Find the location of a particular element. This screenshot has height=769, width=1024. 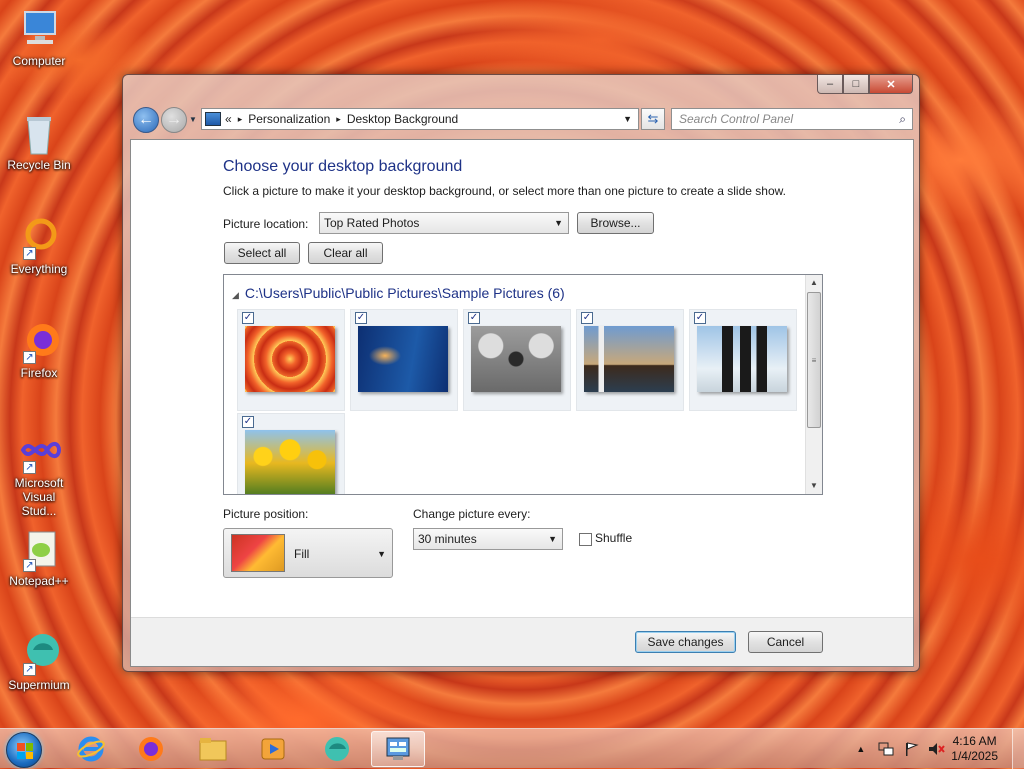

gallery-scrollbar: ▲ ≡ ▼ is located at coordinates (813, 384).